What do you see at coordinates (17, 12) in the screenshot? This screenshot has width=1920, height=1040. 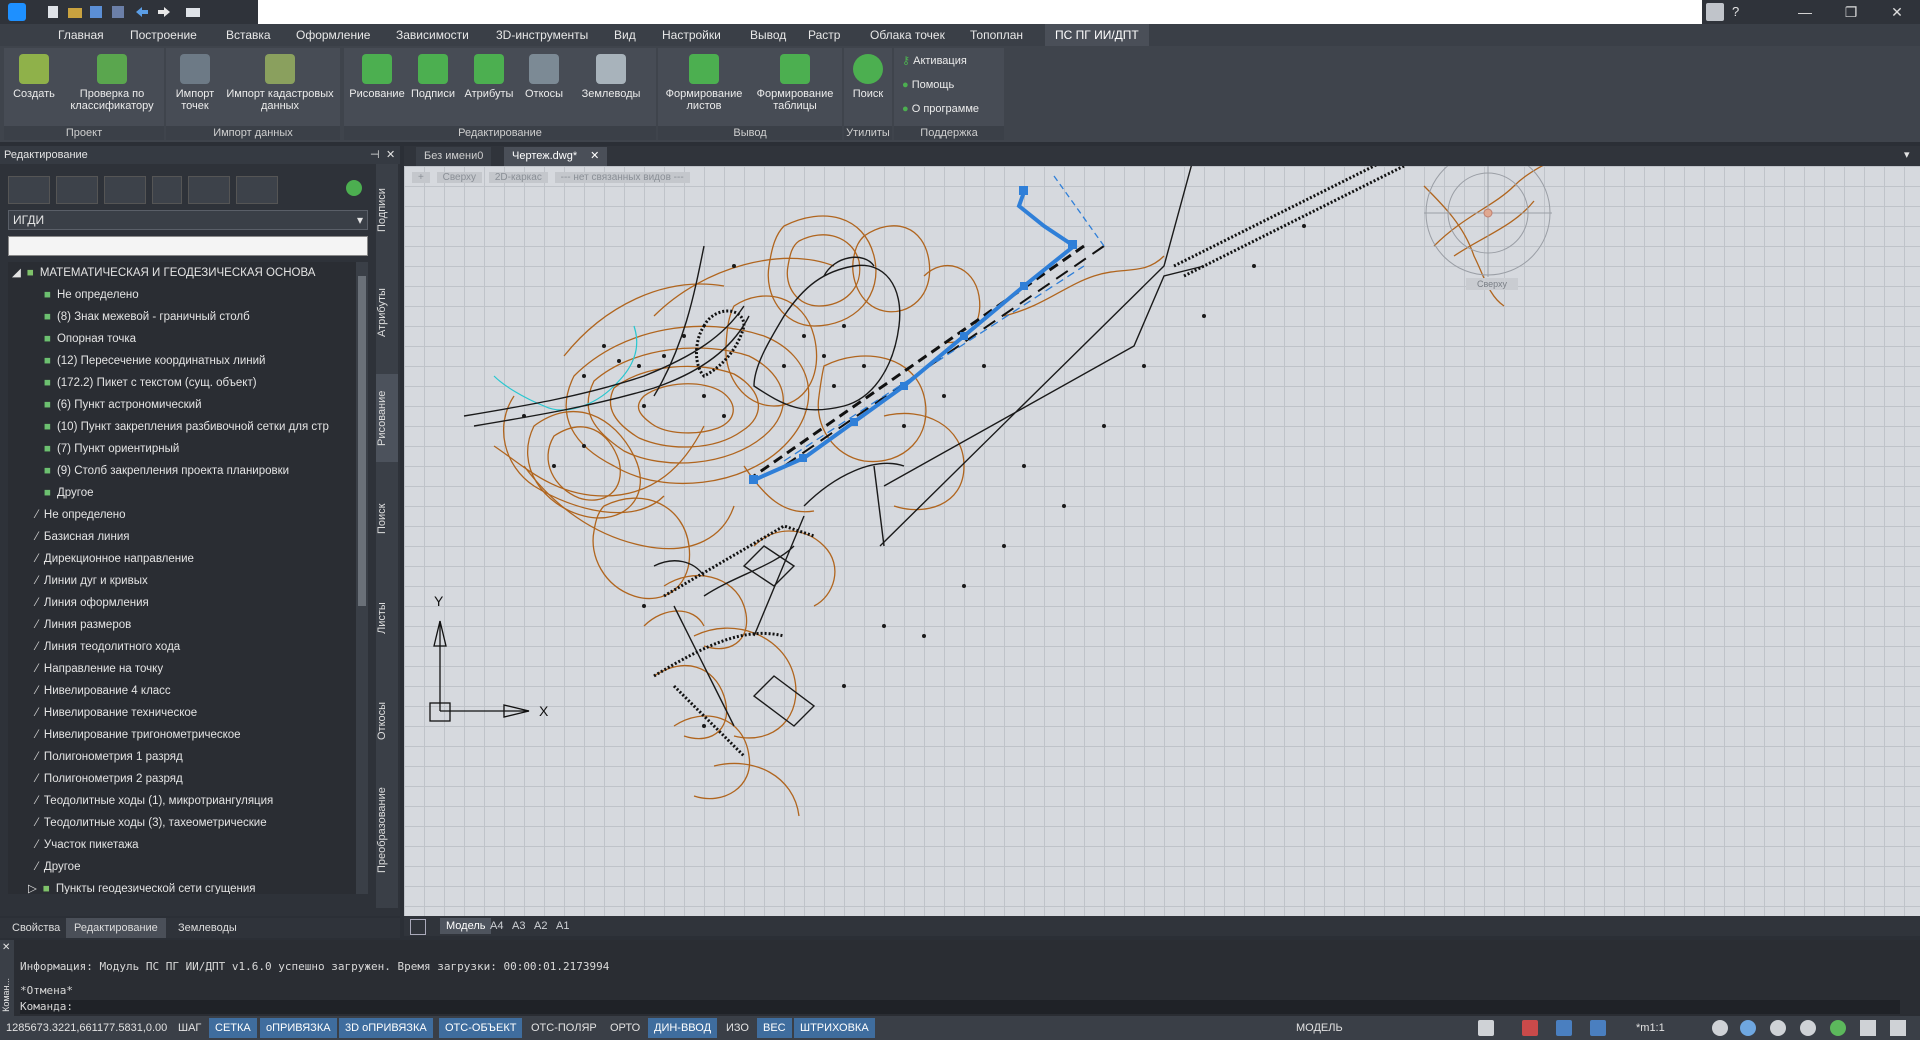 I see `app-logo-icon` at bounding box center [17, 12].